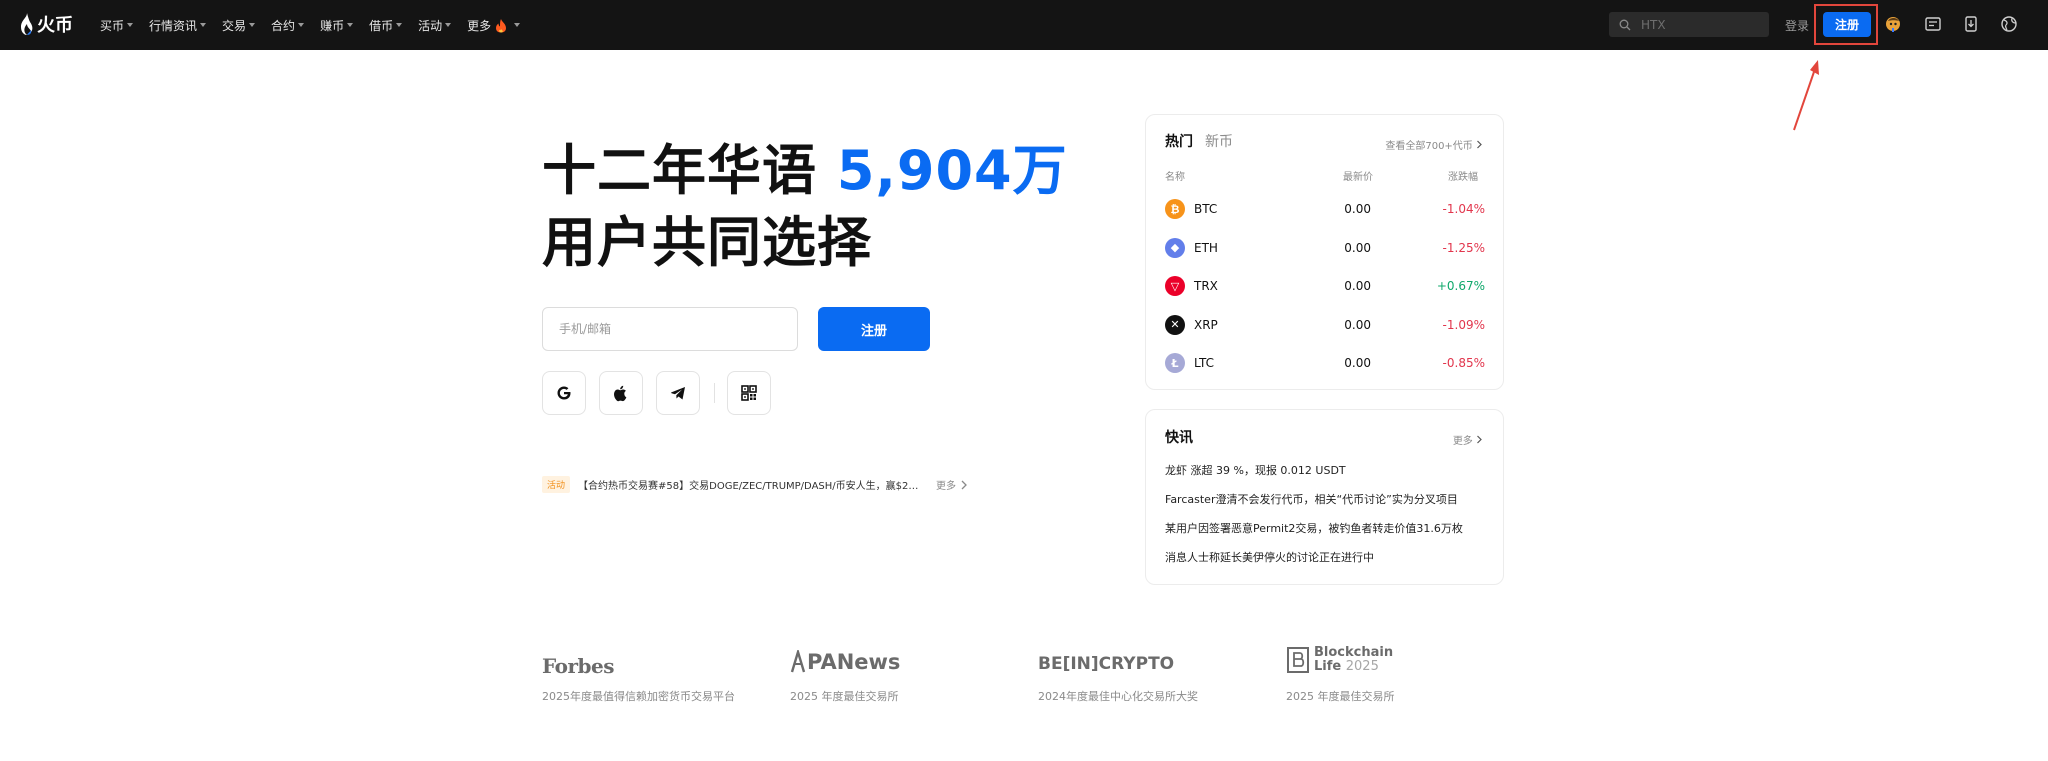 The image size is (2048, 761). What do you see at coordinates (2009, 24) in the screenshot?
I see `language-globe-icon` at bounding box center [2009, 24].